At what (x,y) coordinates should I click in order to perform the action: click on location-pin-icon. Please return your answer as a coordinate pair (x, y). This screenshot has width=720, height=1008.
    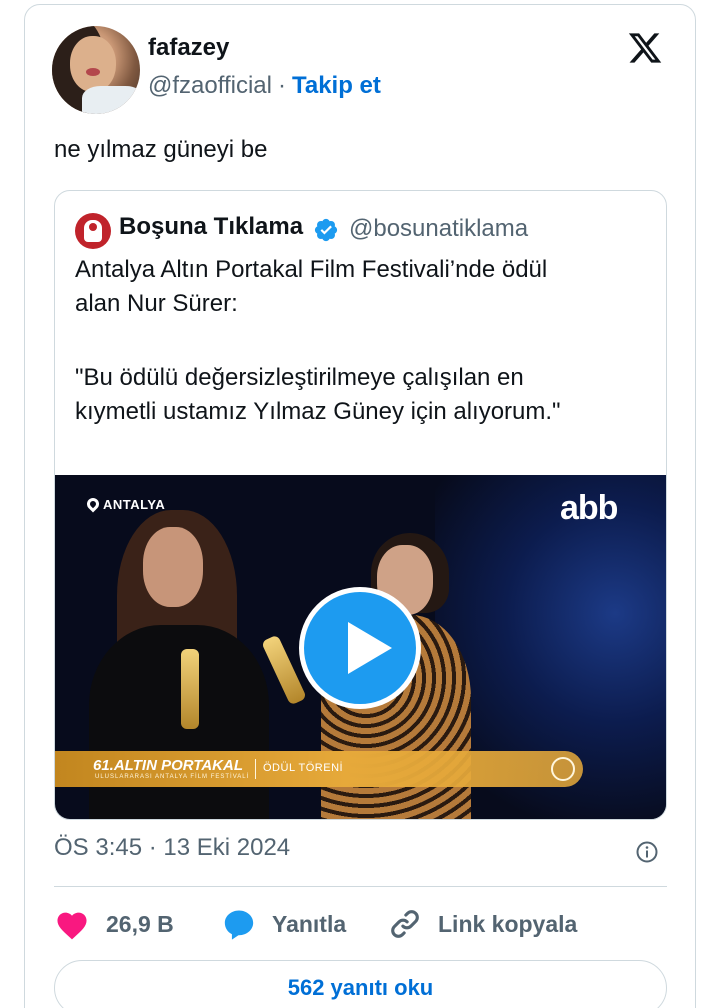
    Looking at the image, I should click on (93, 504).